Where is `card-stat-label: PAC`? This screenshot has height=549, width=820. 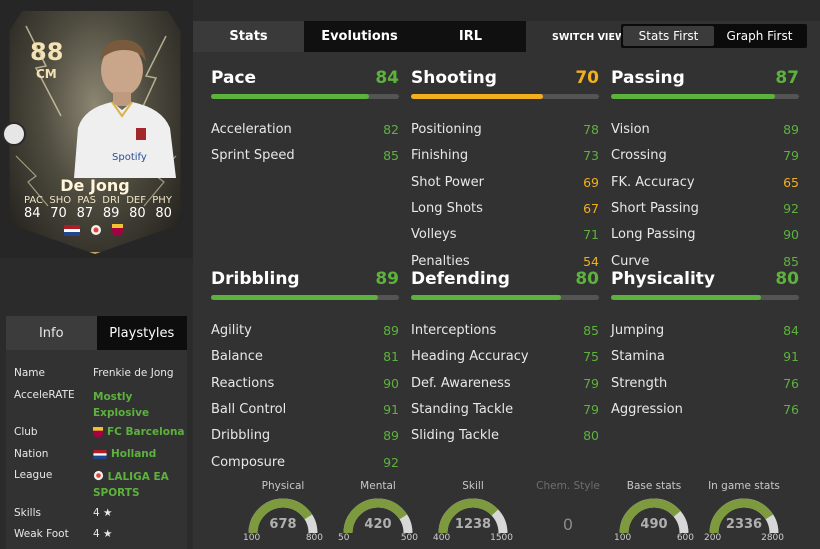 card-stat-label: PAC is located at coordinates (34, 200).